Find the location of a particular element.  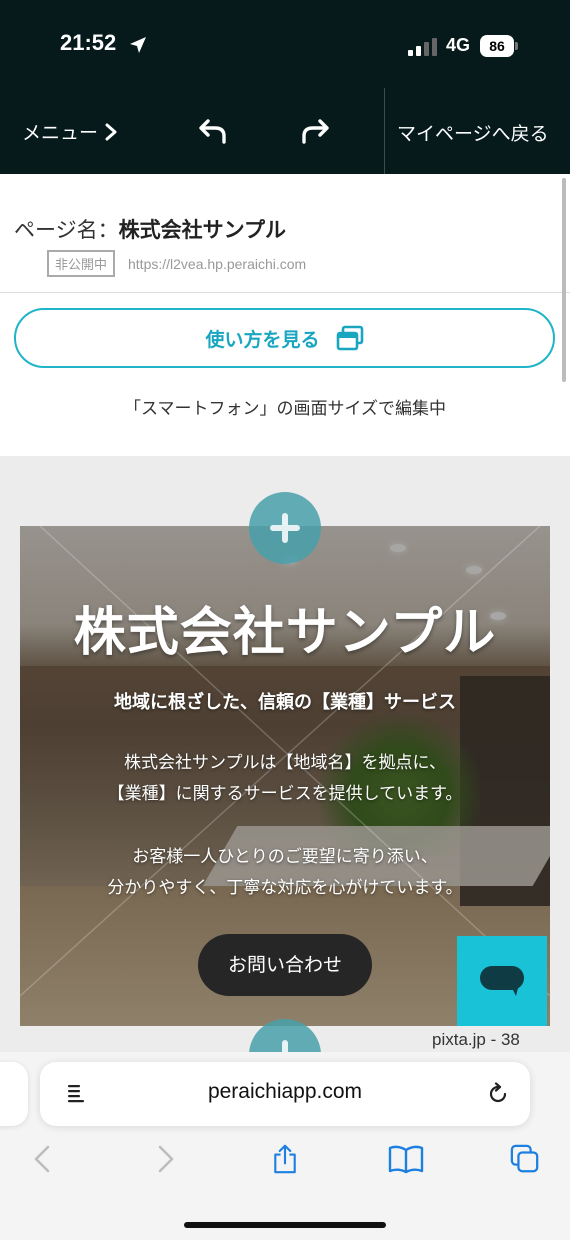

add-block-button is located at coordinates (285, 528).